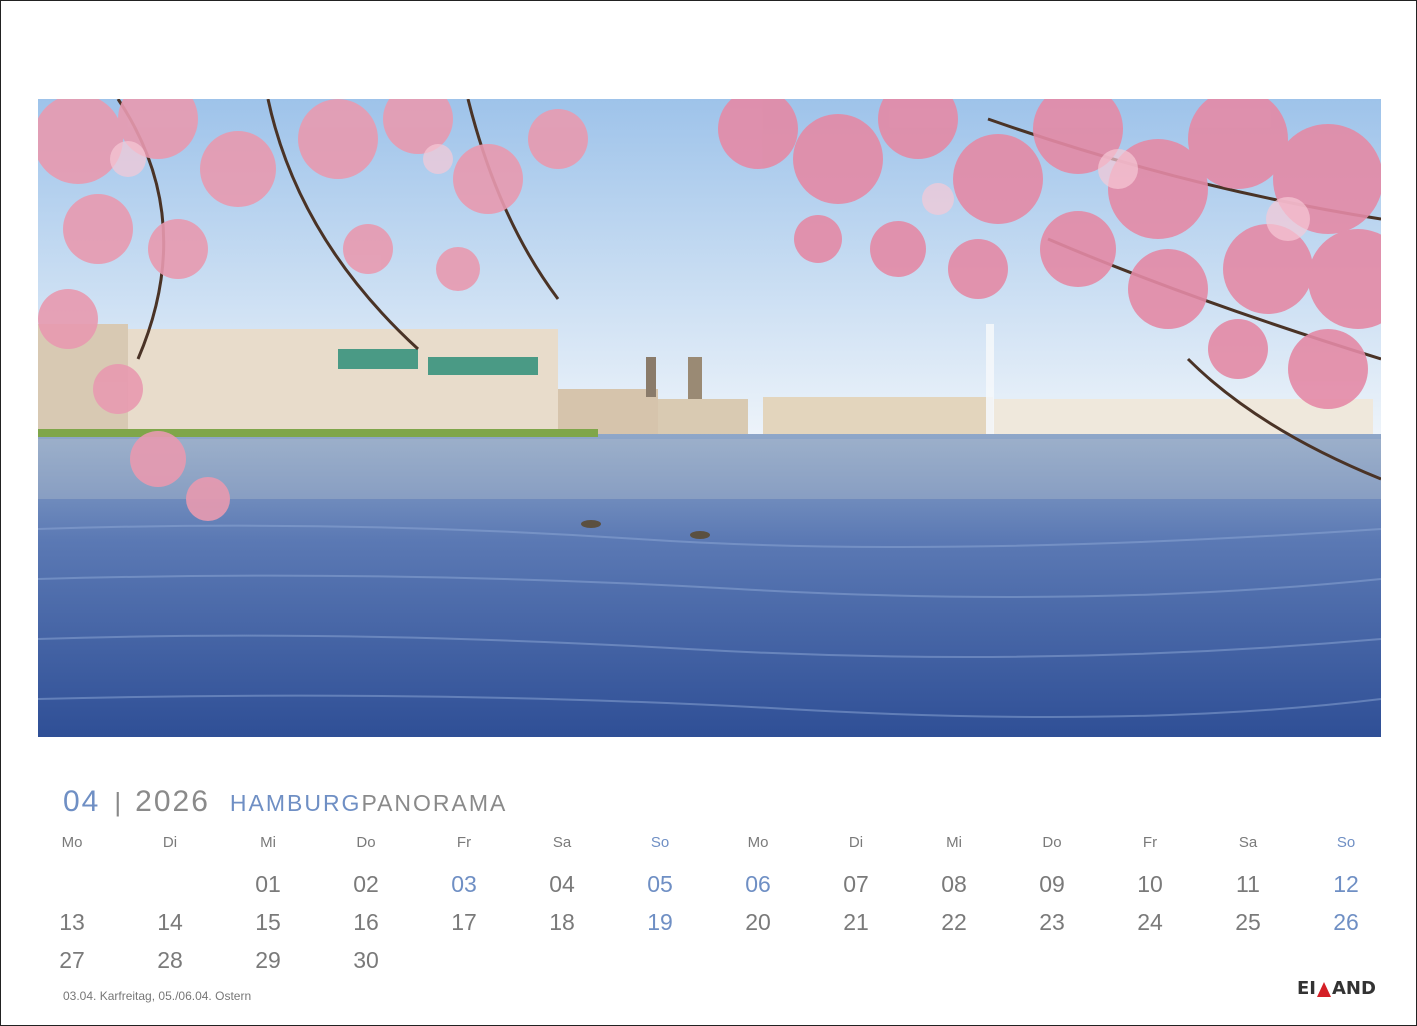 Image resolution: width=1417 pixels, height=1026 pixels. What do you see at coordinates (1052, 884) in the screenshot?
I see `day-cell: 09` at bounding box center [1052, 884].